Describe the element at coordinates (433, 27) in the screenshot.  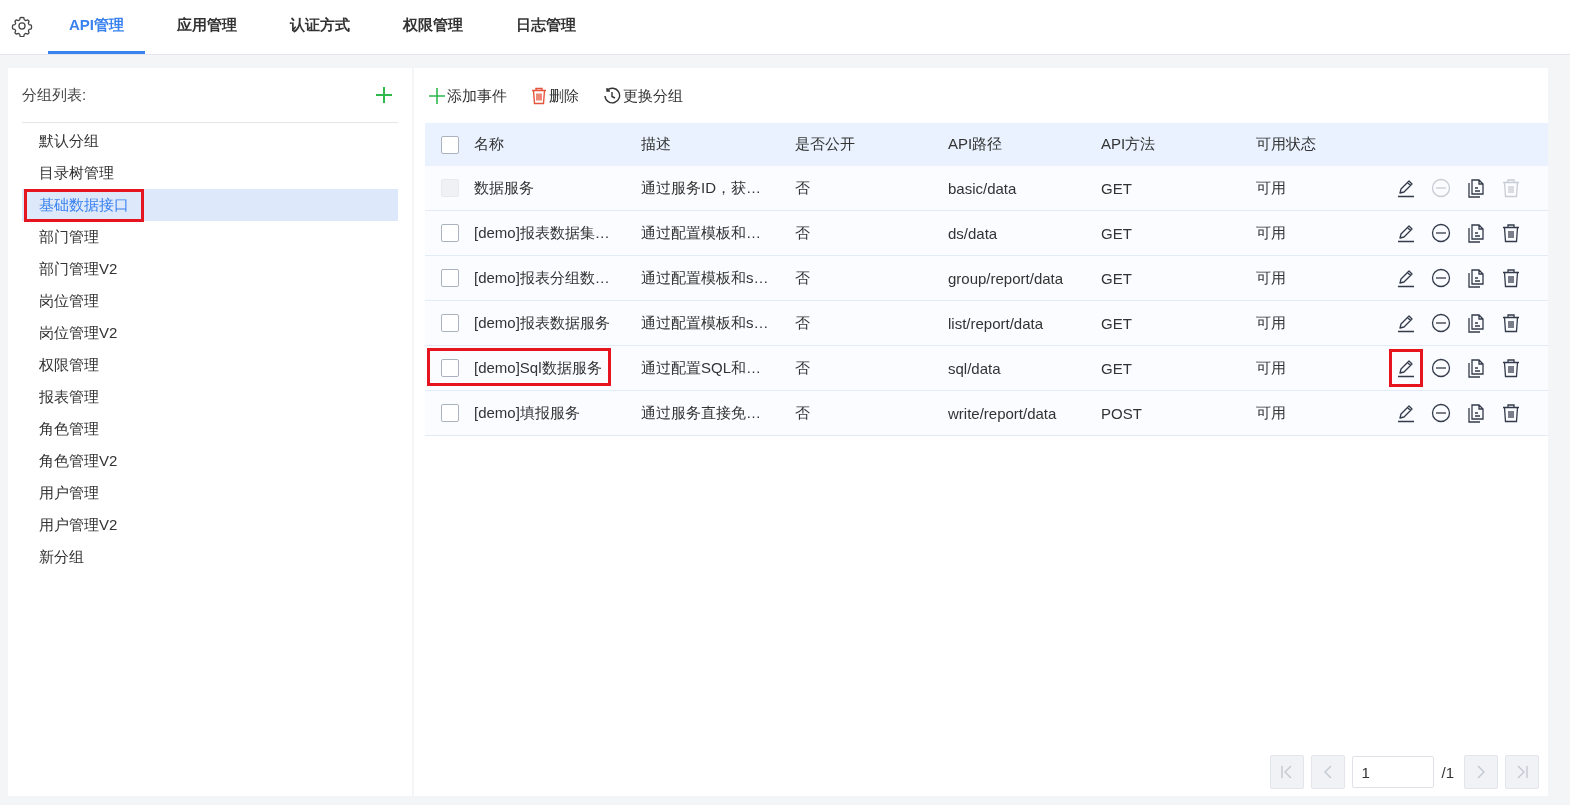
I see `tab: 权限管理` at that location.